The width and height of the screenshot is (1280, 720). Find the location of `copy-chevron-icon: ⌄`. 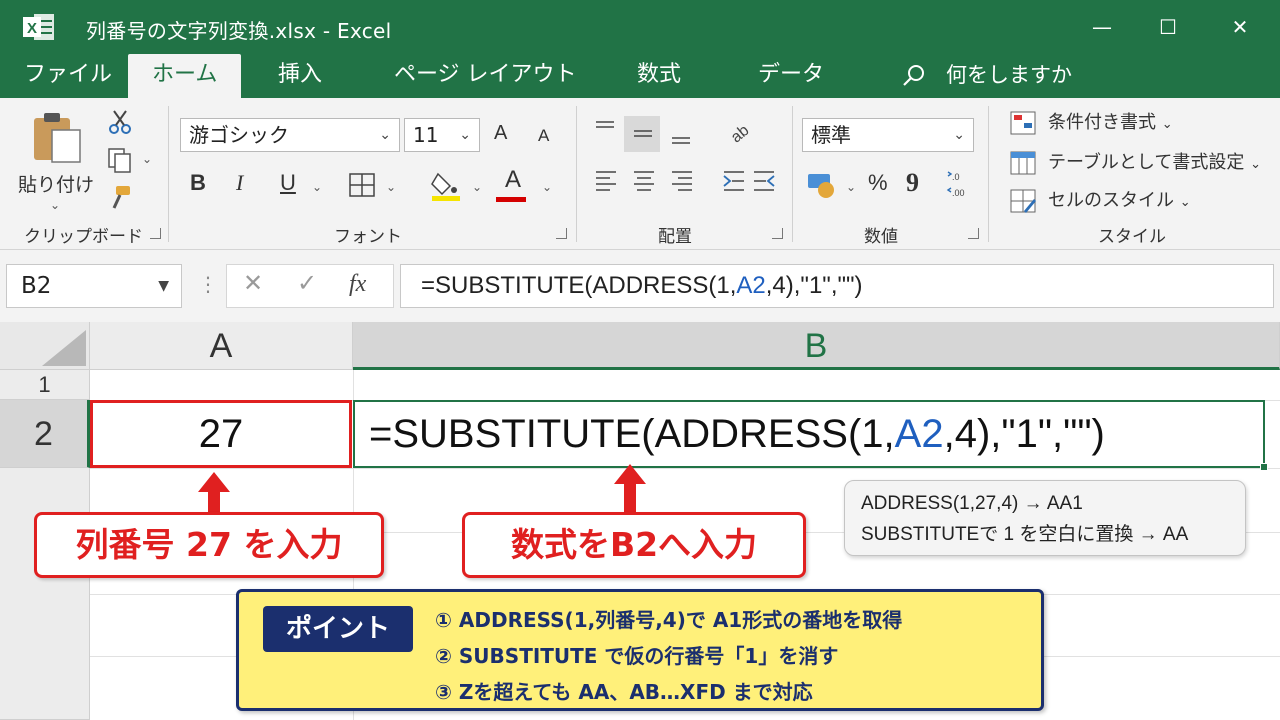

copy-chevron-icon: ⌄ is located at coordinates (147, 159).